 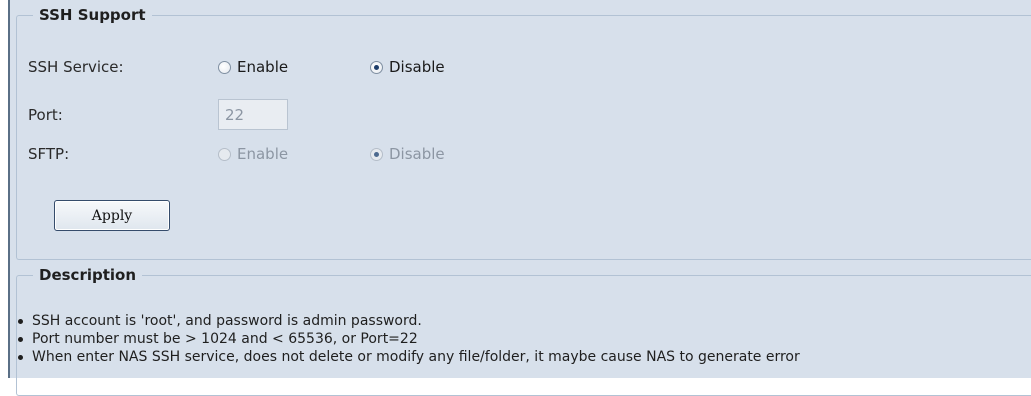 I want to click on sftp-disable-radio: Disable, so click(x=407, y=154).